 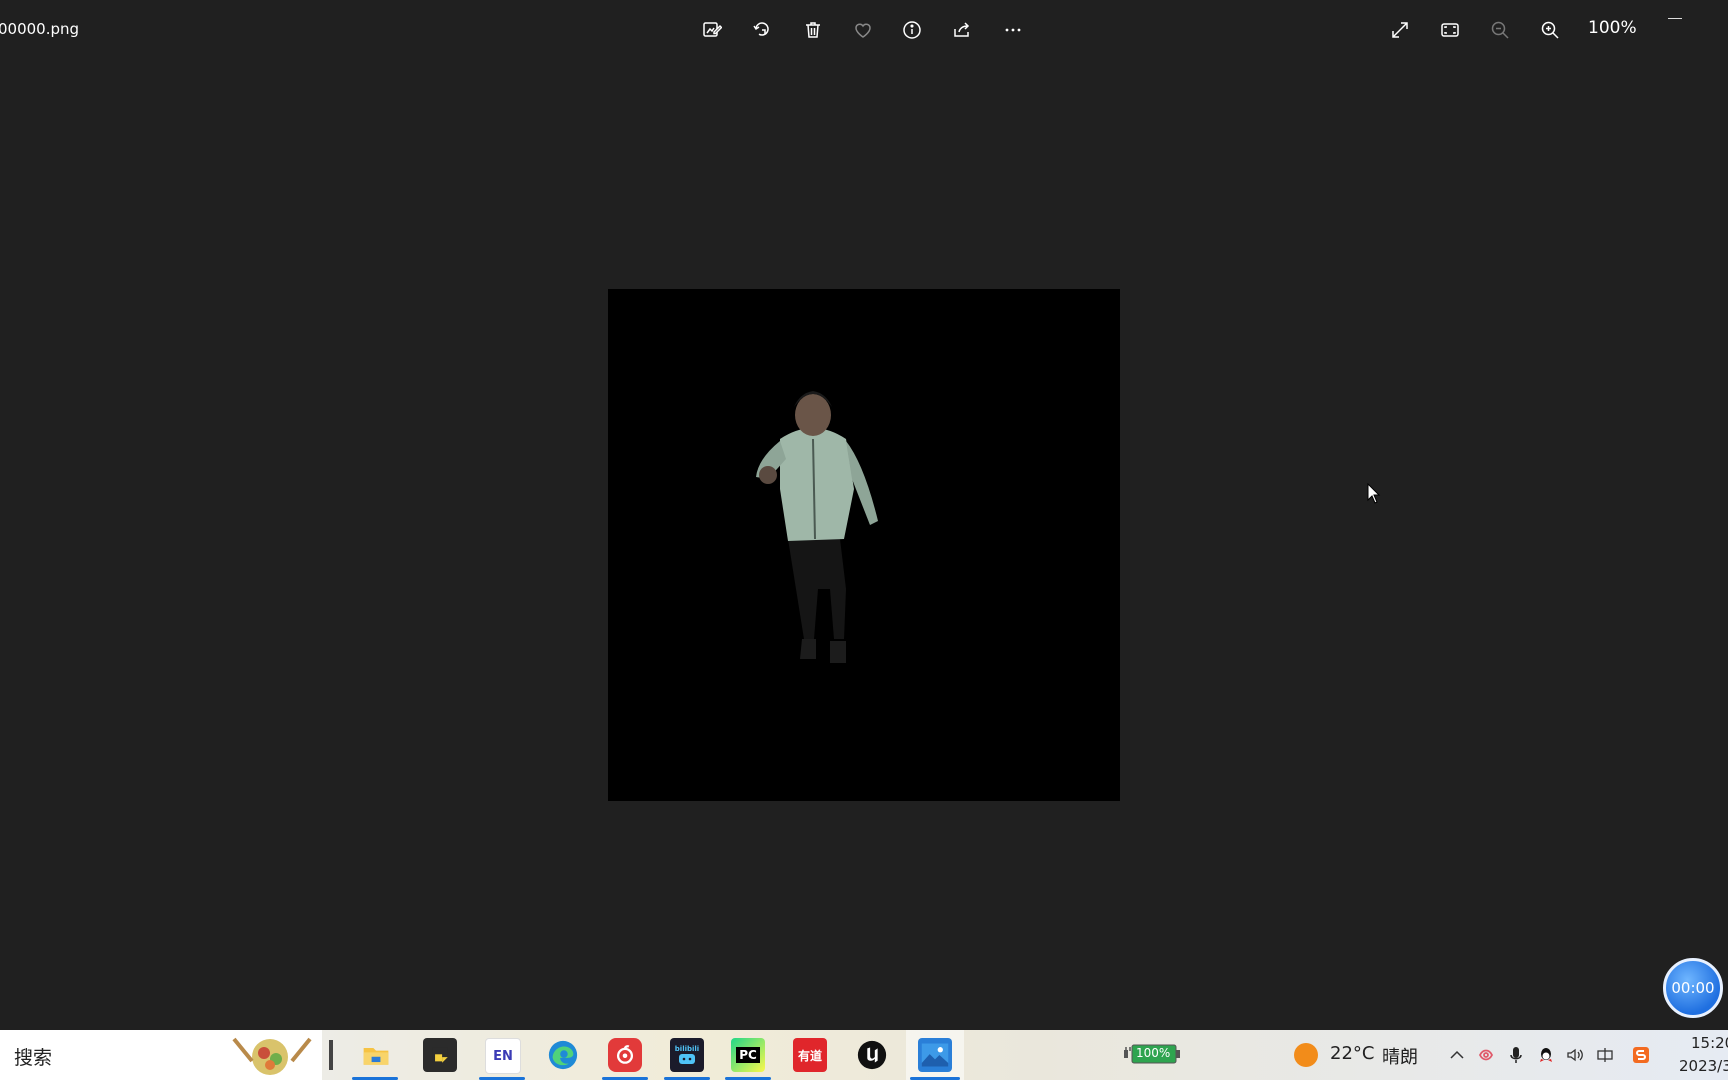 I want to click on pycharm-icon: PC, so click(x=748, y=1055).